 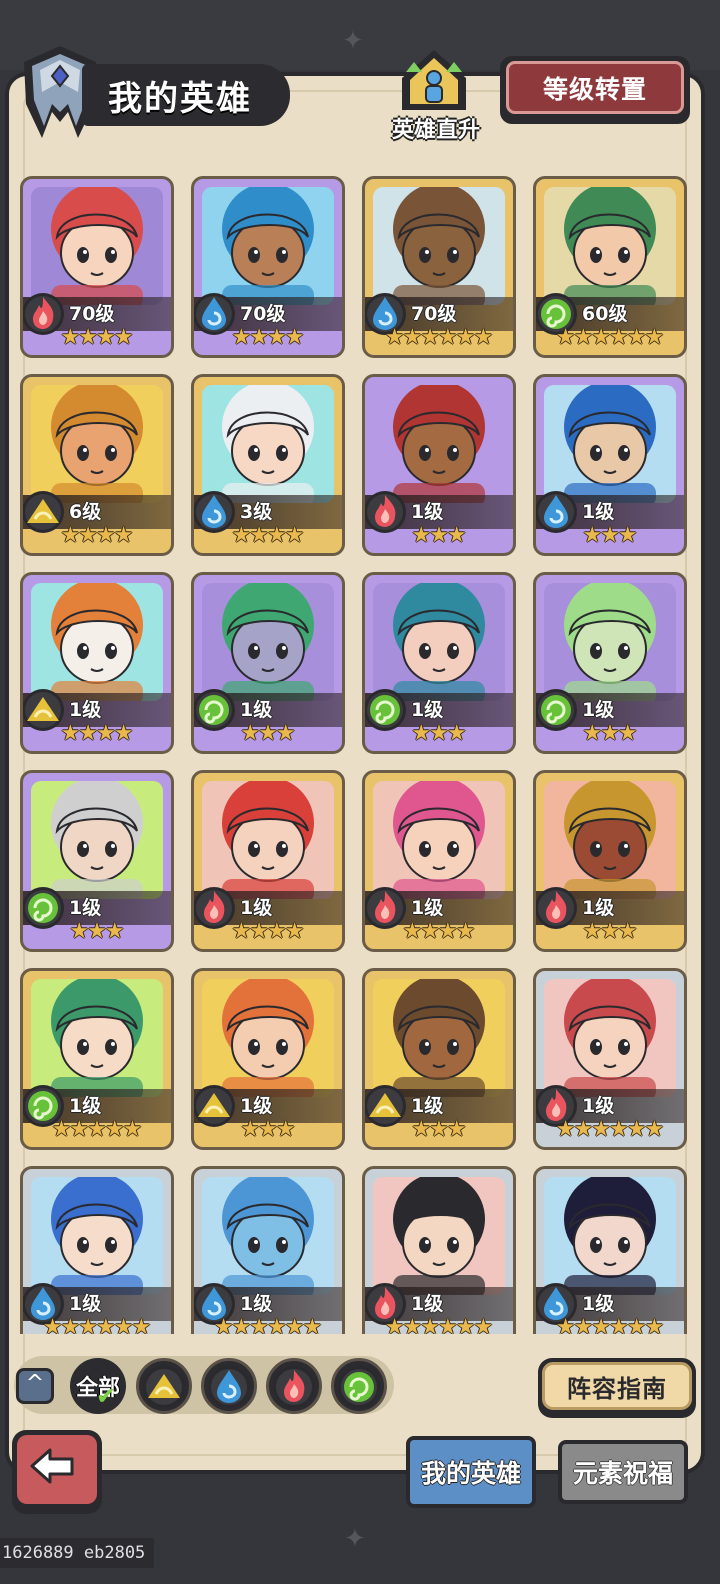 I want to click on tab-element-blessing: 元素祝福, so click(x=623, y=1472).